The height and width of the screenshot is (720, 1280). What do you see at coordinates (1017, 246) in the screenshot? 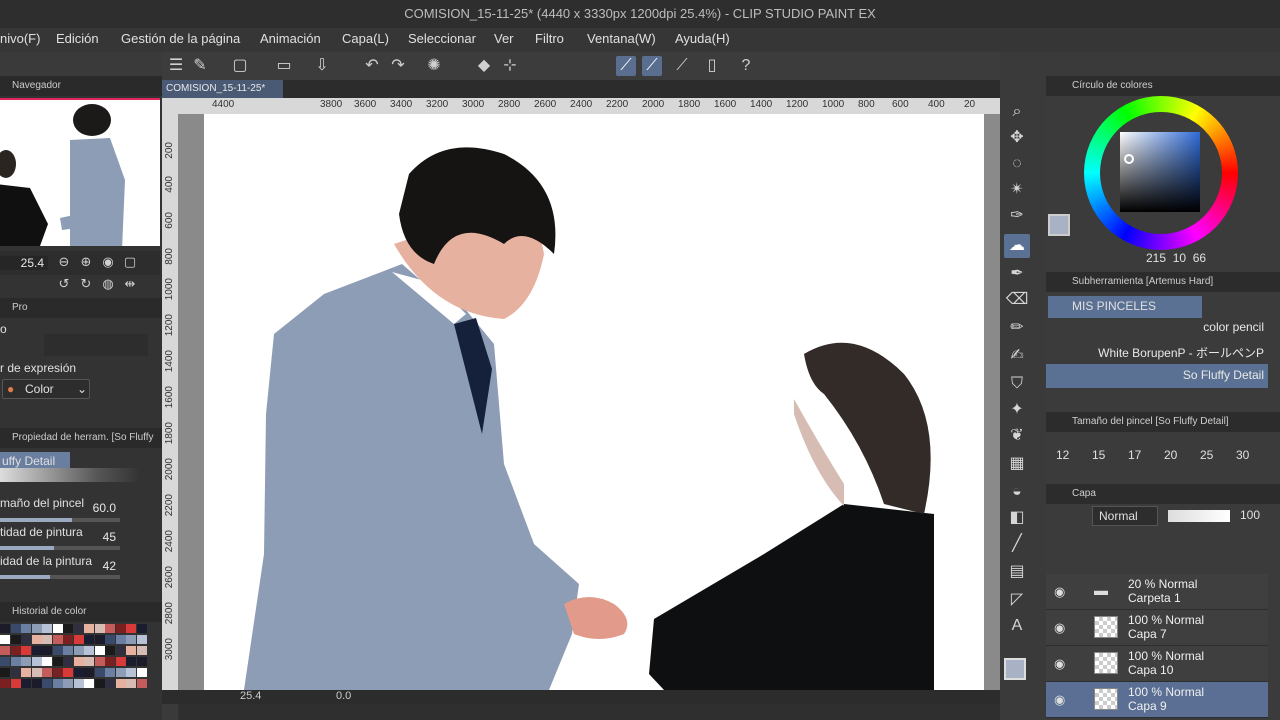
I see `brush-tool-icon: ☁` at bounding box center [1017, 246].